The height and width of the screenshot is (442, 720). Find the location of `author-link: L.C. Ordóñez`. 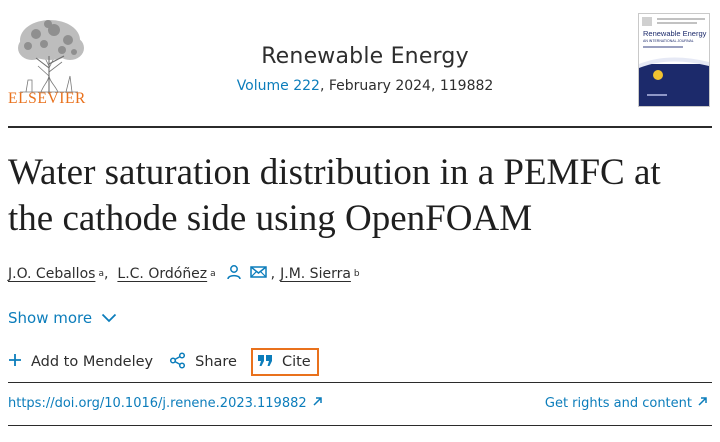

author-link: L.C. Ordóñez is located at coordinates (162, 274).